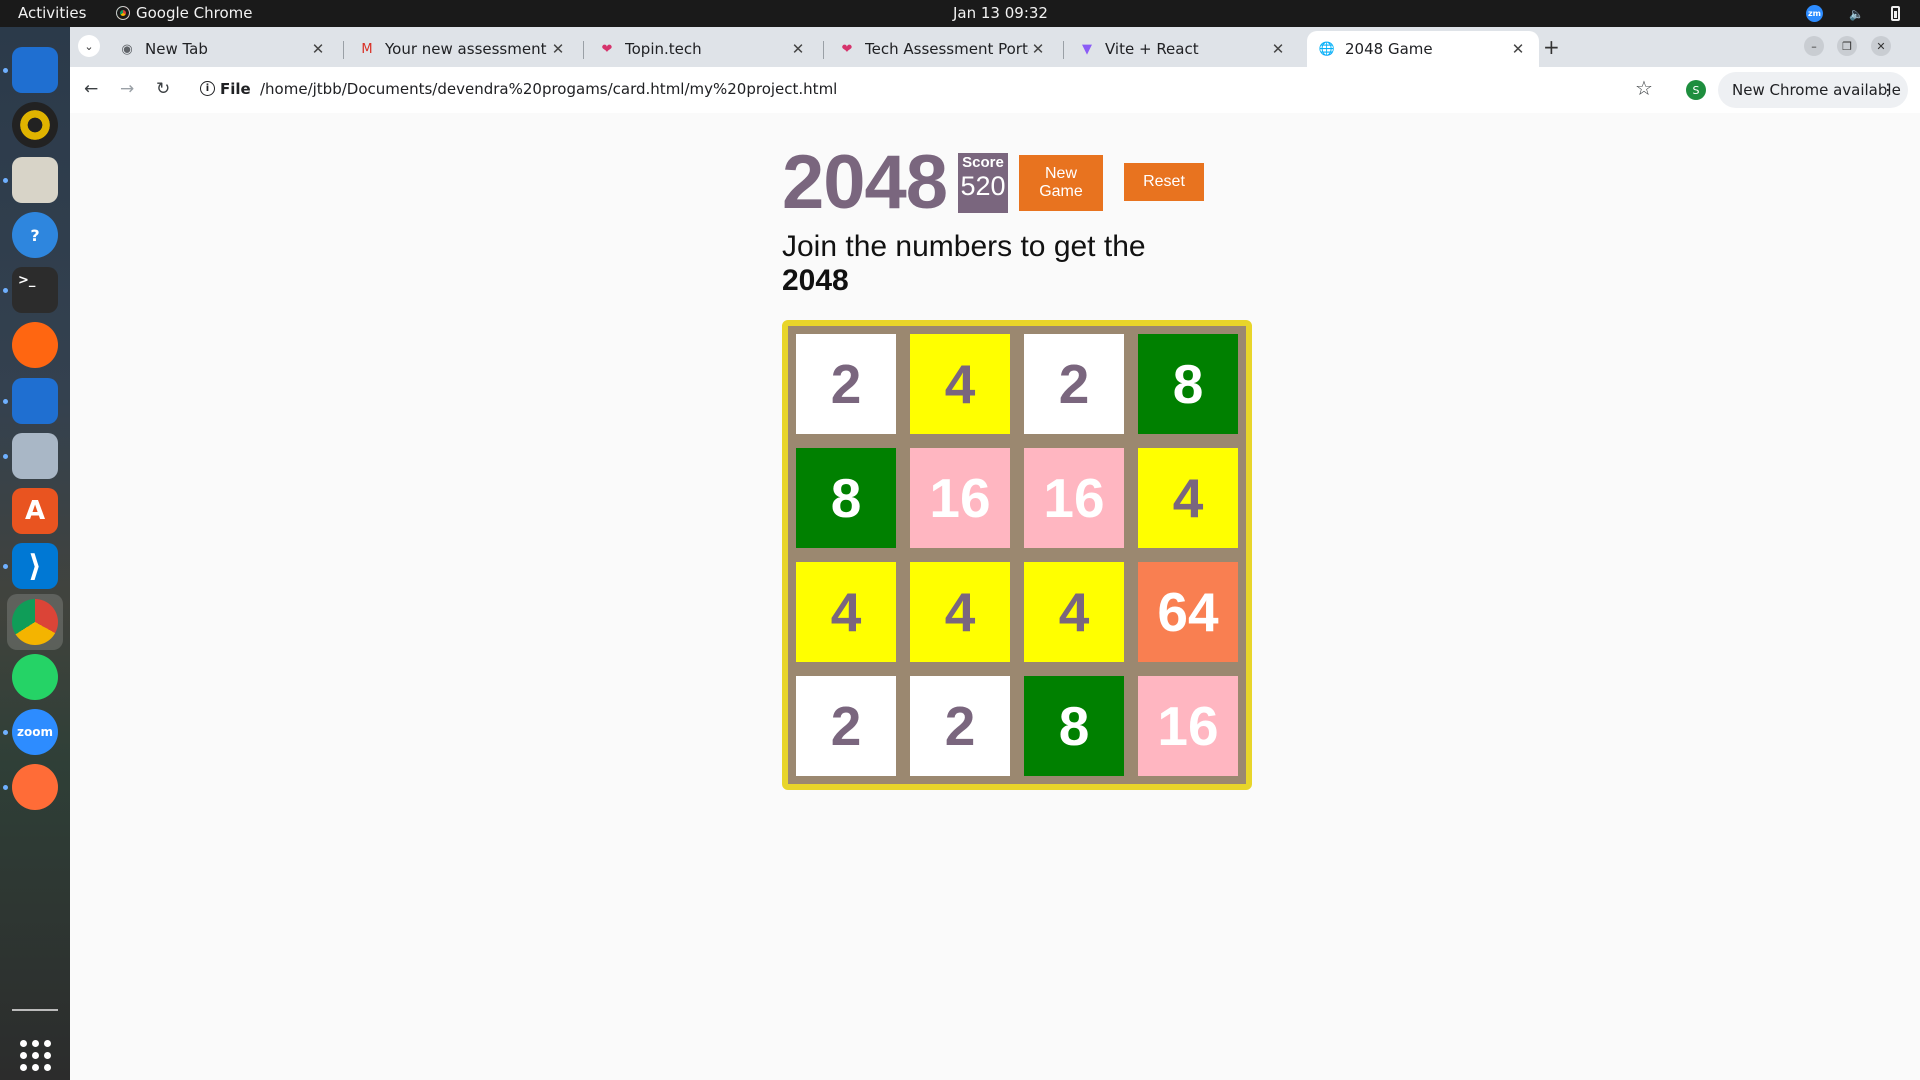  I want to click on terminal-icon: >_, so click(35, 290).